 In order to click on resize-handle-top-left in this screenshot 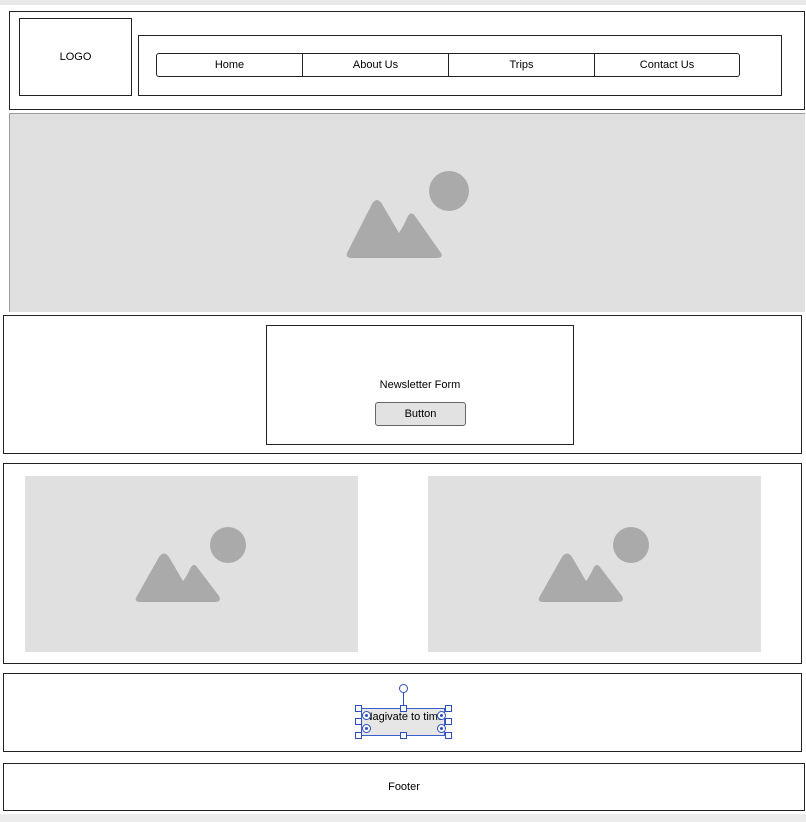, I will do `click(358, 708)`.